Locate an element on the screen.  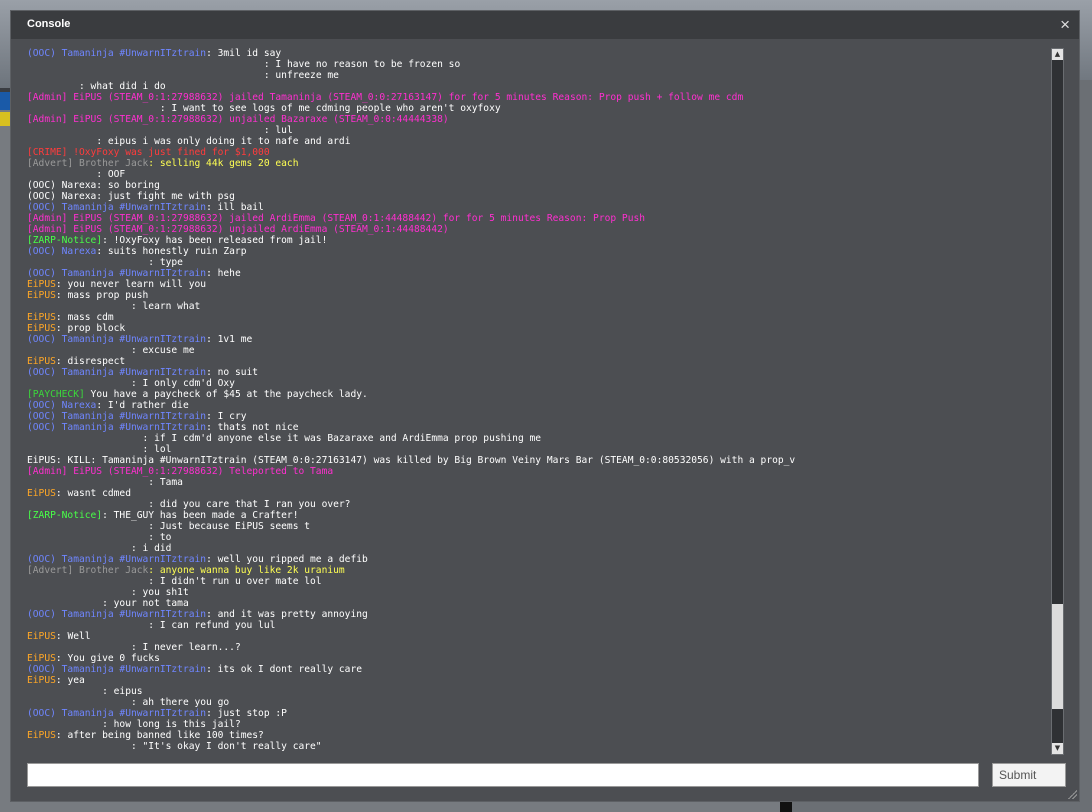
log-segment: : Tama is located at coordinates (159, 482).